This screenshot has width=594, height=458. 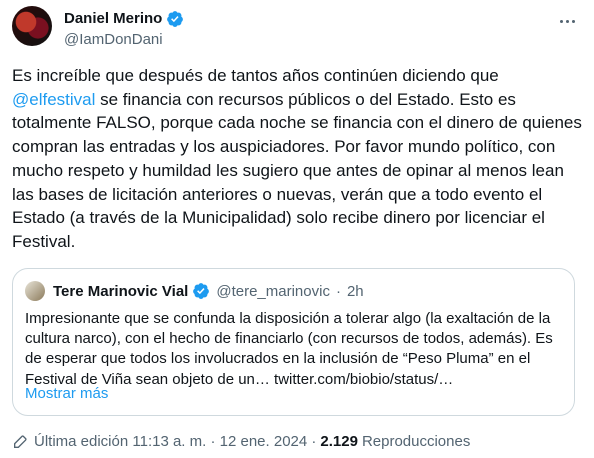 What do you see at coordinates (35, 291) in the screenshot?
I see `quote-avatar` at bounding box center [35, 291].